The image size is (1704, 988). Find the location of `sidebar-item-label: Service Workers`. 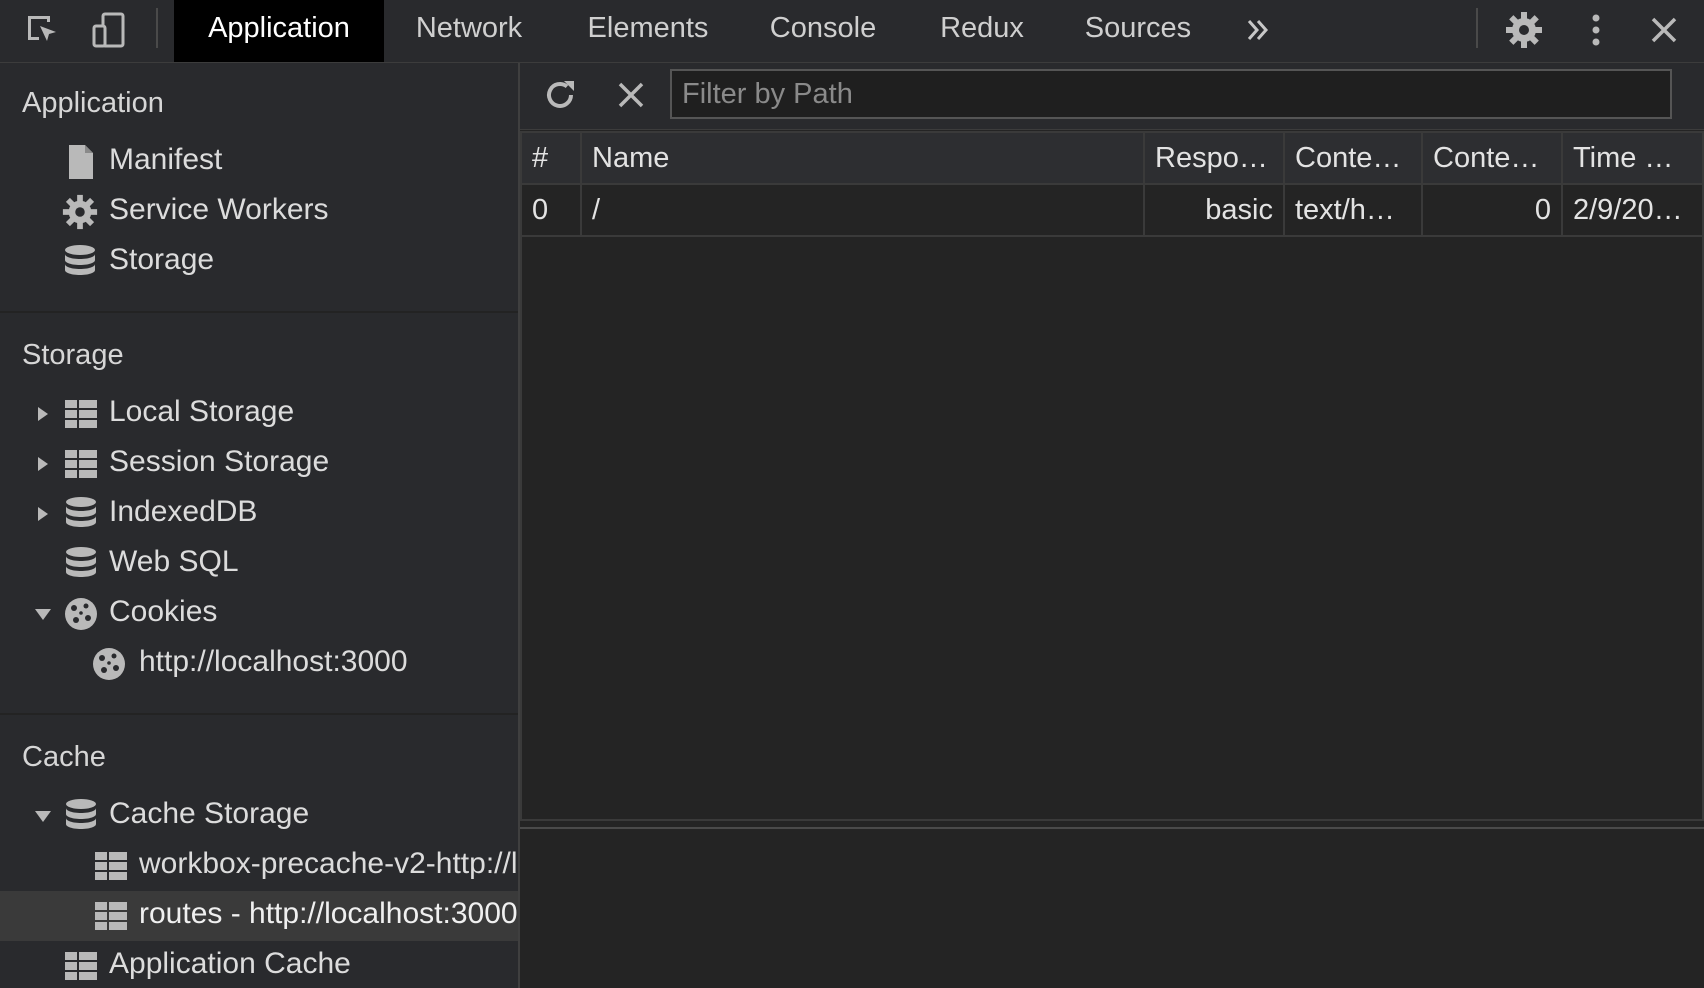

sidebar-item-label: Service Workers is located at coordinates (219, 209).